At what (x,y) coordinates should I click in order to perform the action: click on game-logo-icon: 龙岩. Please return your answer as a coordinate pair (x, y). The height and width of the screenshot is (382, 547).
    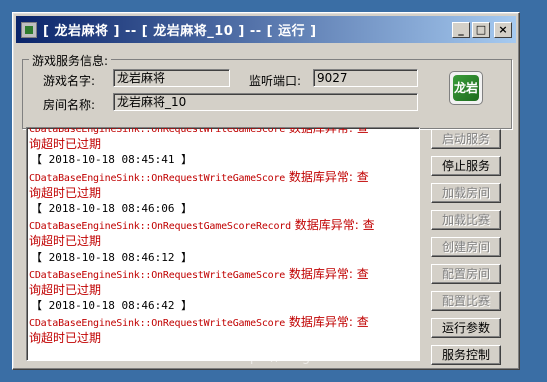
    Looking at the image, I should click on (466, 88).